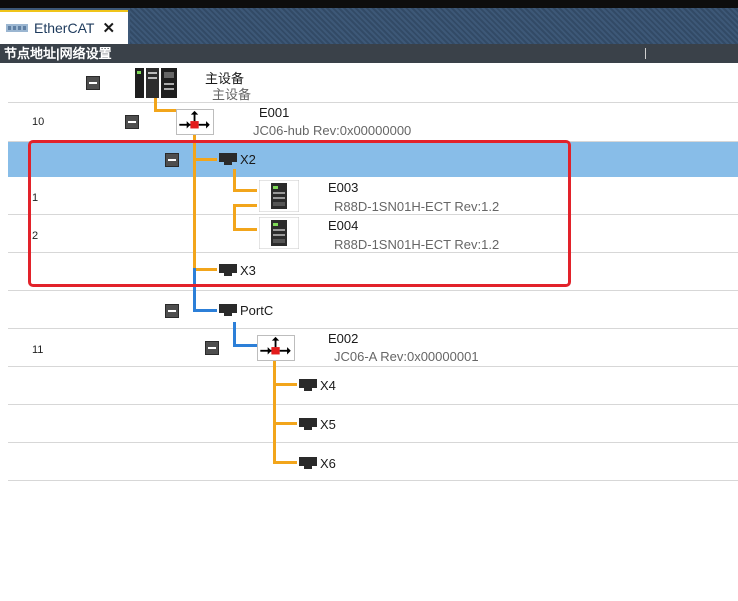  I want to click on ethercat-network-icon, so click(17, 28).